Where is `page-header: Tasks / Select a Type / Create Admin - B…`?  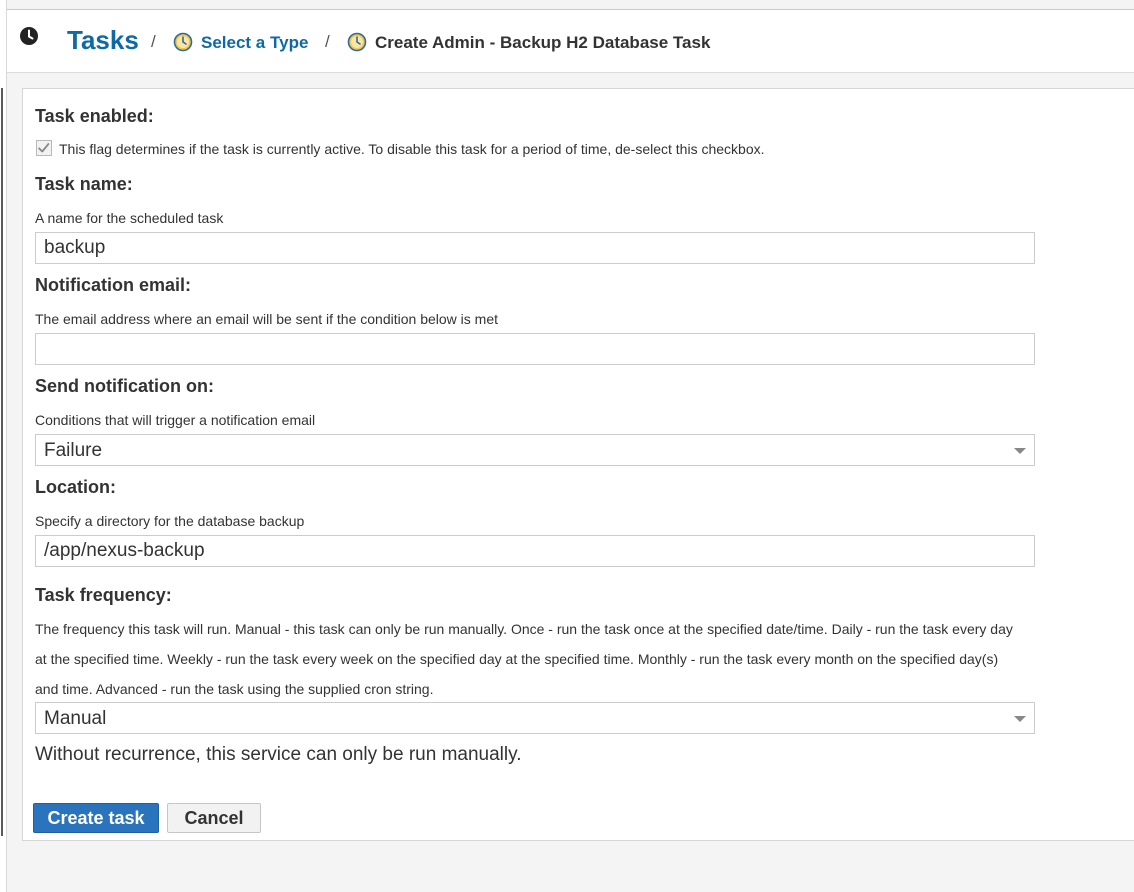 page-header: Tasks / Select a Type / Create Admin - B… is located at coordinates (570, 41).